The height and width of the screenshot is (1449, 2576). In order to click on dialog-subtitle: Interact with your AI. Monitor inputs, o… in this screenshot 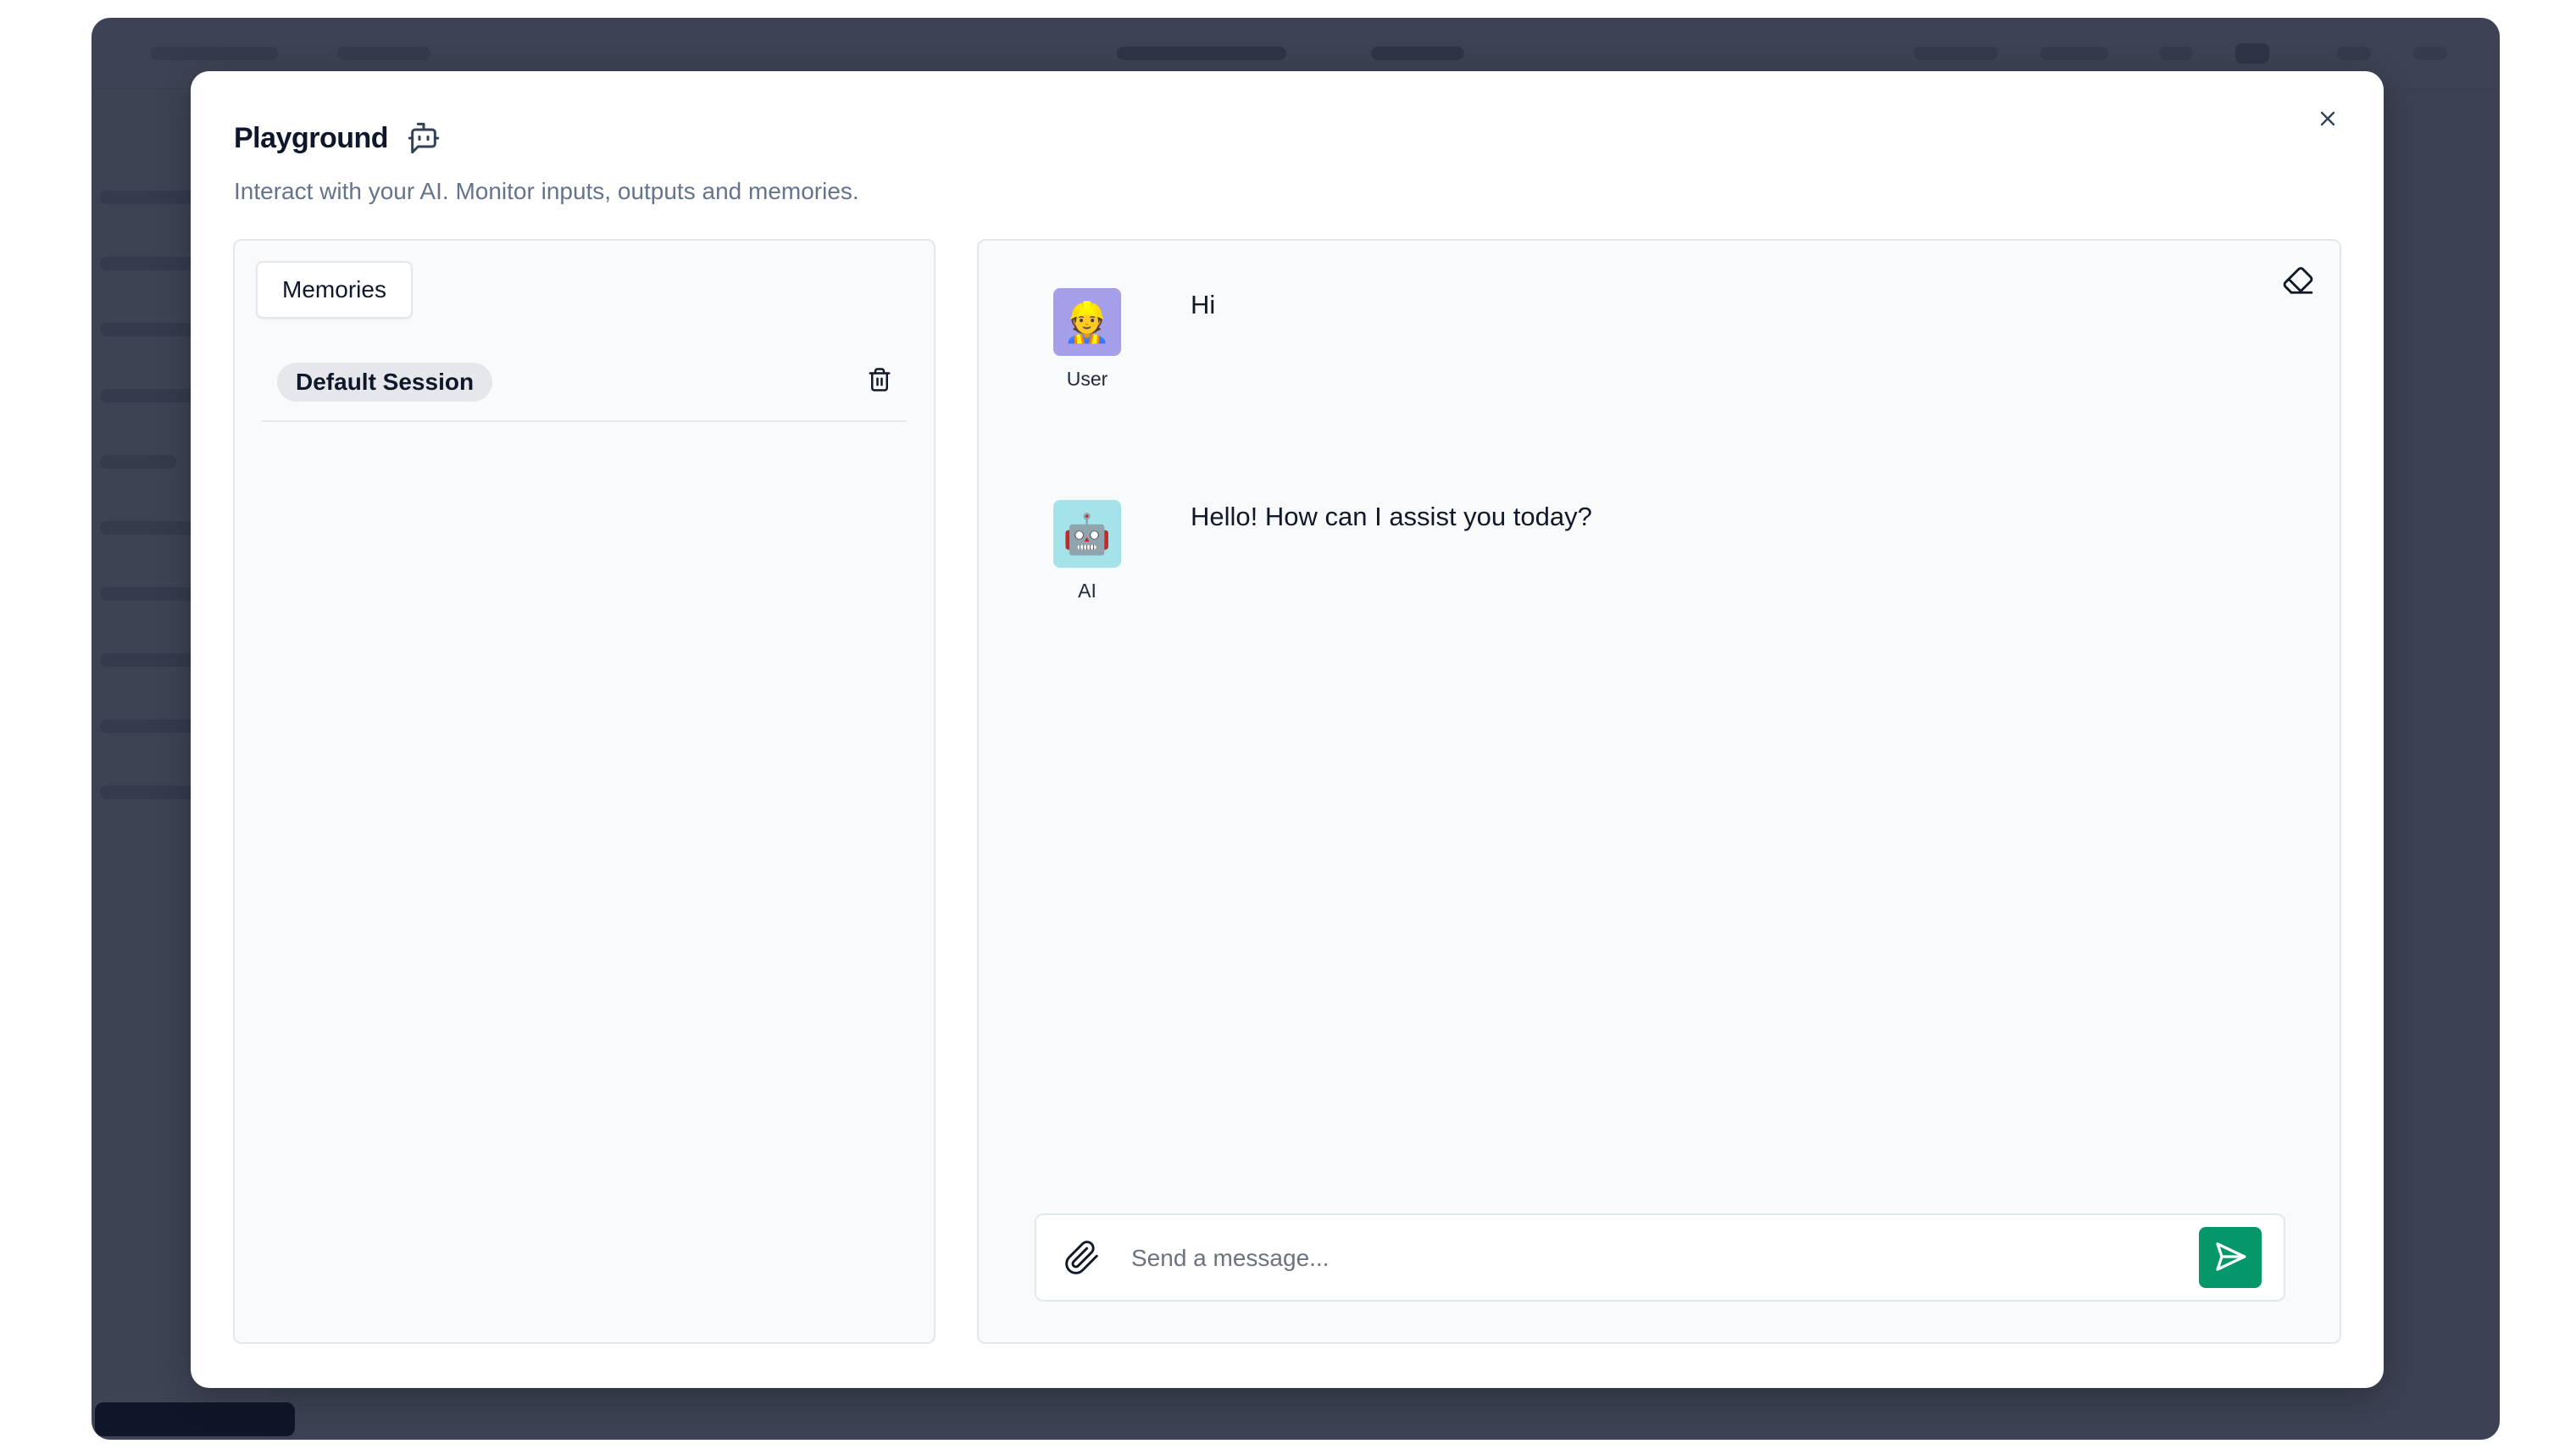, I will do `click(546, 191)`.